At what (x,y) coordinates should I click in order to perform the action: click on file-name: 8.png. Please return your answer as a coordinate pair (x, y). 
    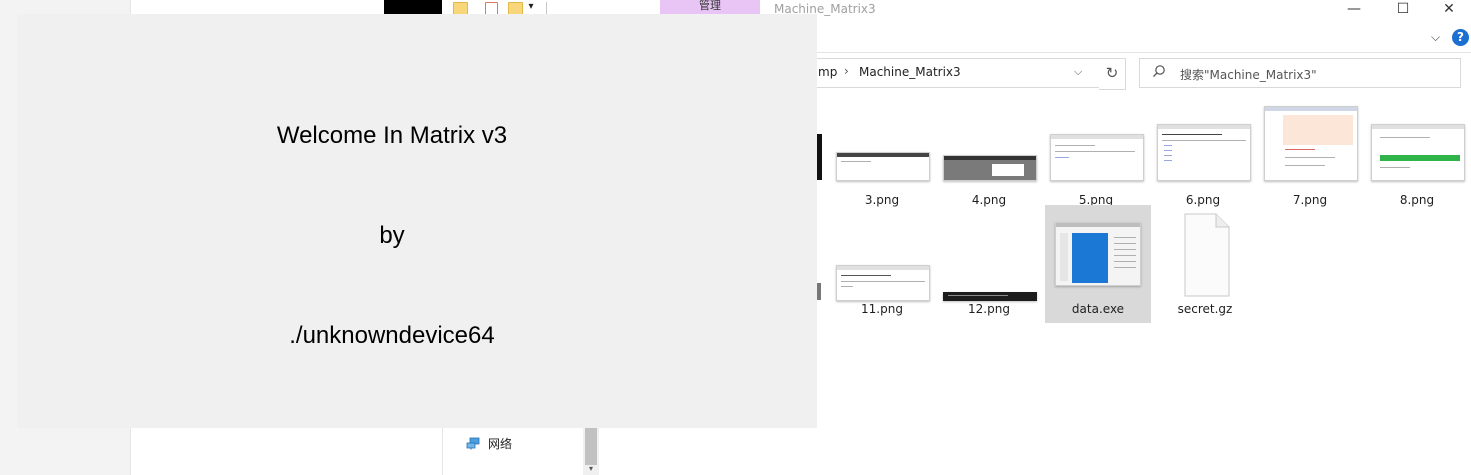
    Looking at the image, I should click on (1417, 200).